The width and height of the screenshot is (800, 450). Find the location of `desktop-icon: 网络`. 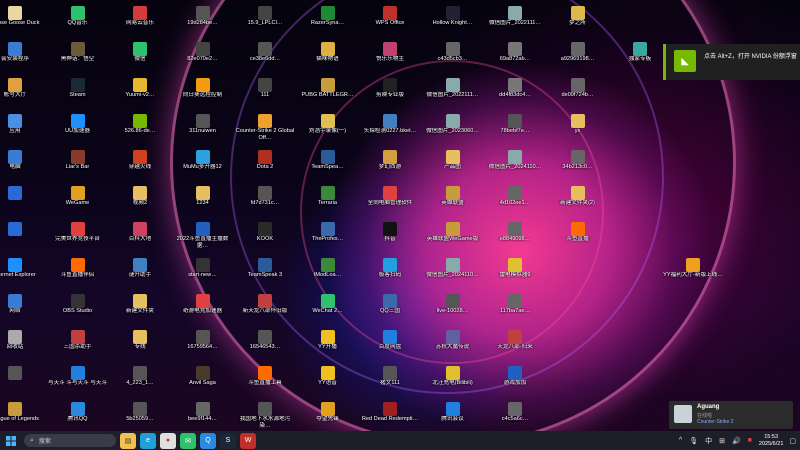

desktop-icon: 网络 is located at coordinates (23, 312).